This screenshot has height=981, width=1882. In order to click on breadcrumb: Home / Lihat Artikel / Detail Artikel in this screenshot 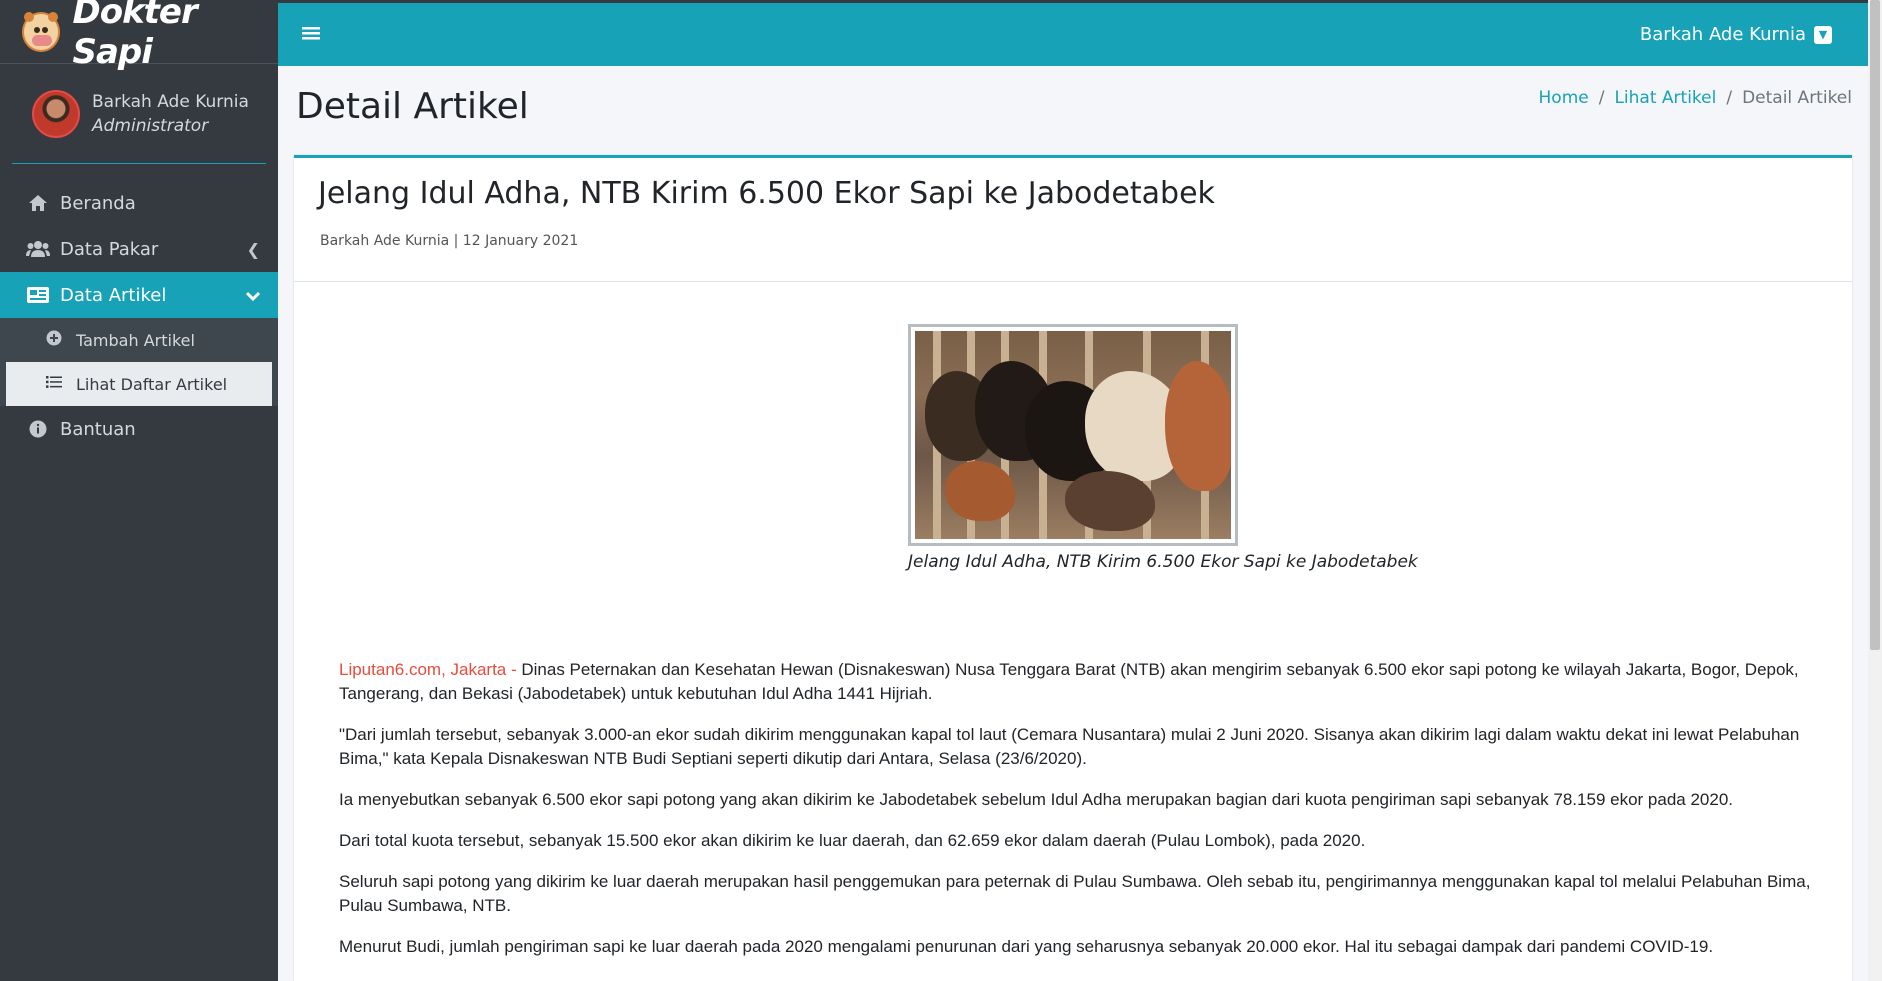, I will do `click(1695, 98)`.